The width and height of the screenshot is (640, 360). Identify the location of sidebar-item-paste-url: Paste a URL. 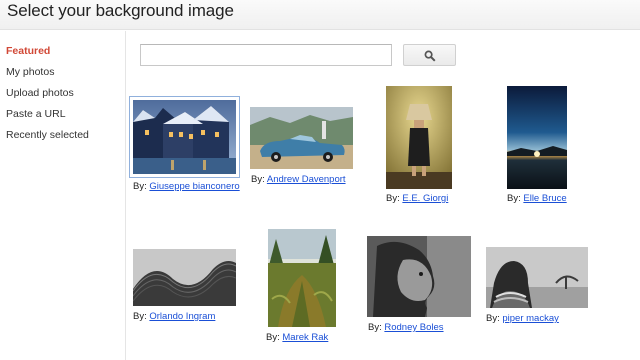
(36, 114).